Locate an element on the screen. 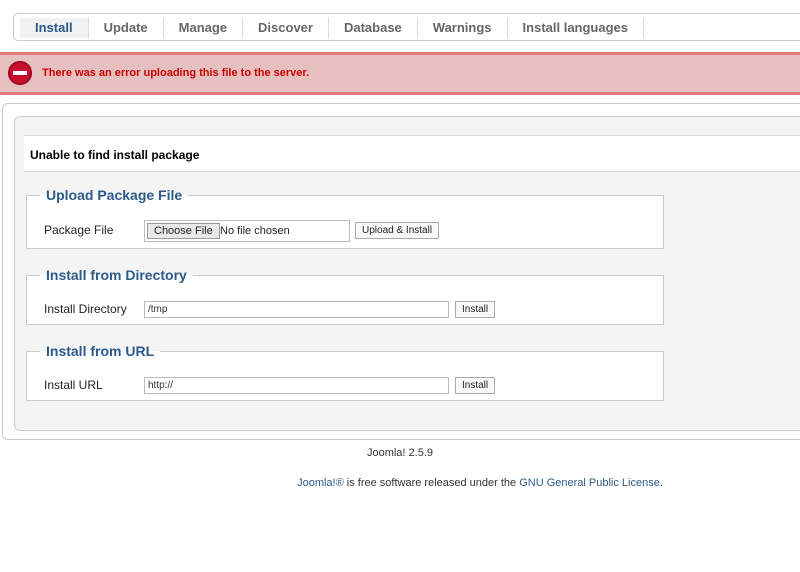  no-file-chosen-text: No file chosen is located at coordinates (255, 231).